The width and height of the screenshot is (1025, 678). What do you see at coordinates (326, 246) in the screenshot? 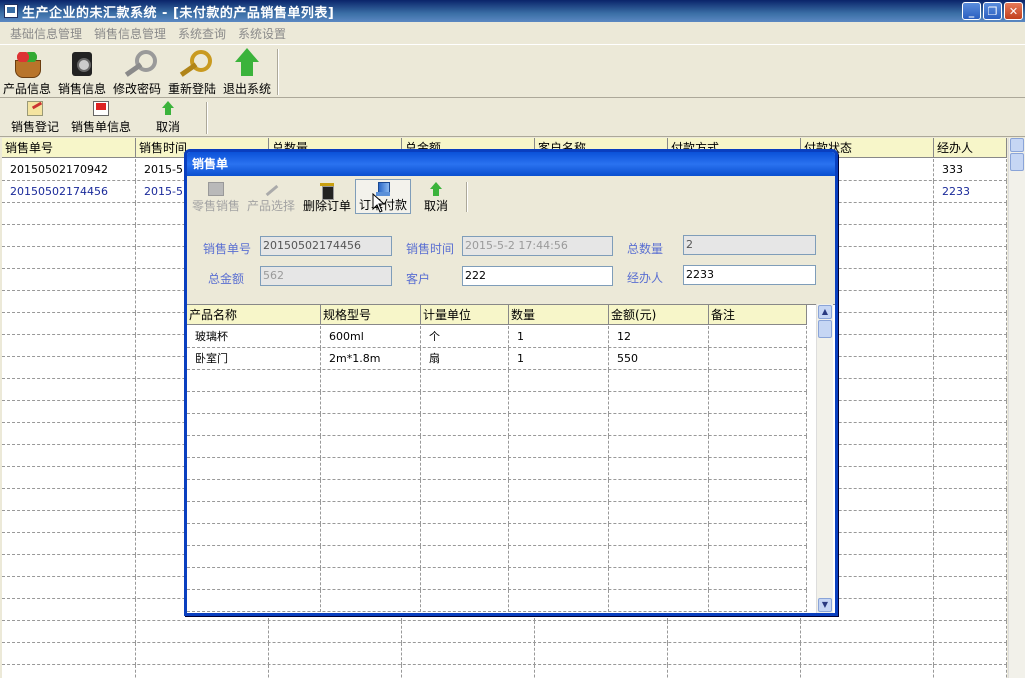
I see `order-no-field: 20150502174456` at bounding box center [326, 246].